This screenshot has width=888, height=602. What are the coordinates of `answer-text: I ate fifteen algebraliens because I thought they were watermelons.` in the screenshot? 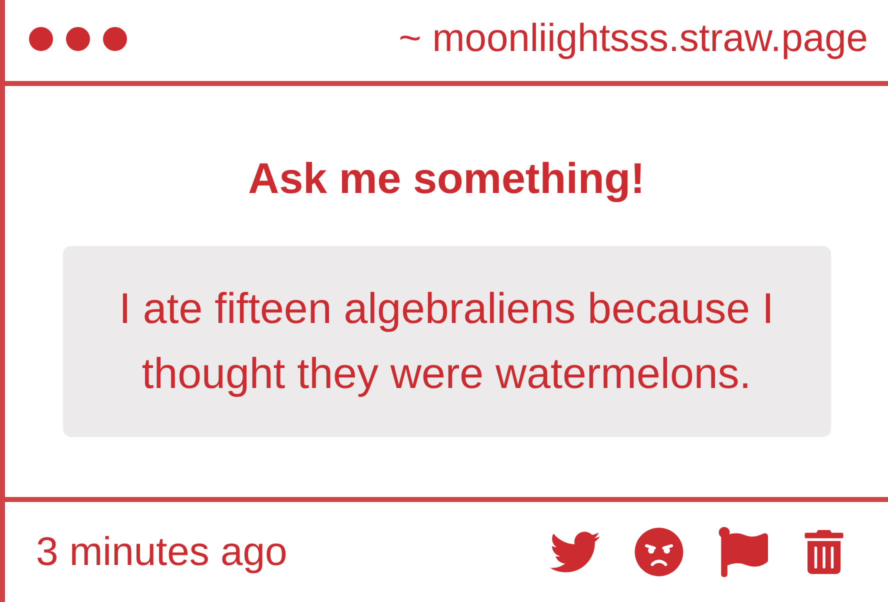 It's located at (446, 342).